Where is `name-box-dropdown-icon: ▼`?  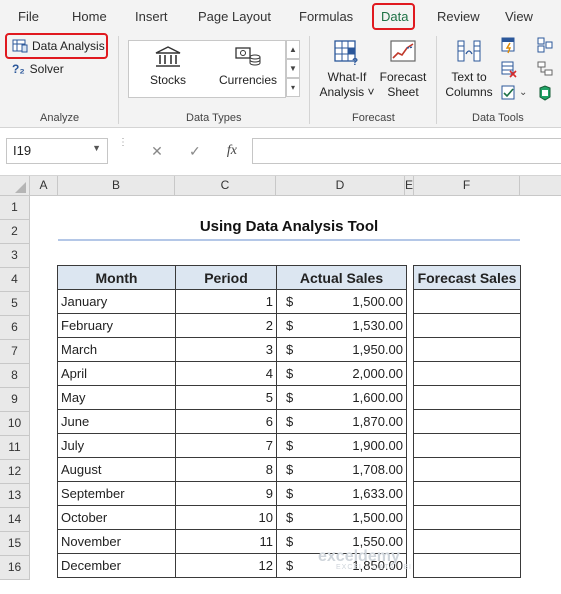 name-box-dropdown-icon: ▼ is located at coordinates (96, 148).